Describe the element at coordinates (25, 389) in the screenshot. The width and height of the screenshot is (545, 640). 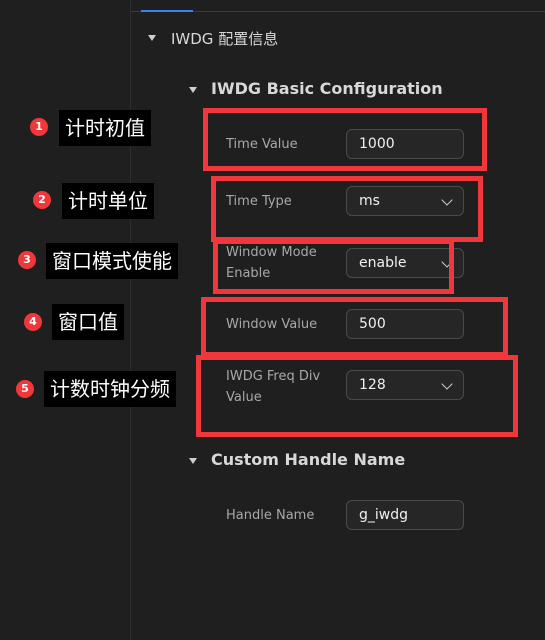
I see `annotation-badge-5: 5` at that location.